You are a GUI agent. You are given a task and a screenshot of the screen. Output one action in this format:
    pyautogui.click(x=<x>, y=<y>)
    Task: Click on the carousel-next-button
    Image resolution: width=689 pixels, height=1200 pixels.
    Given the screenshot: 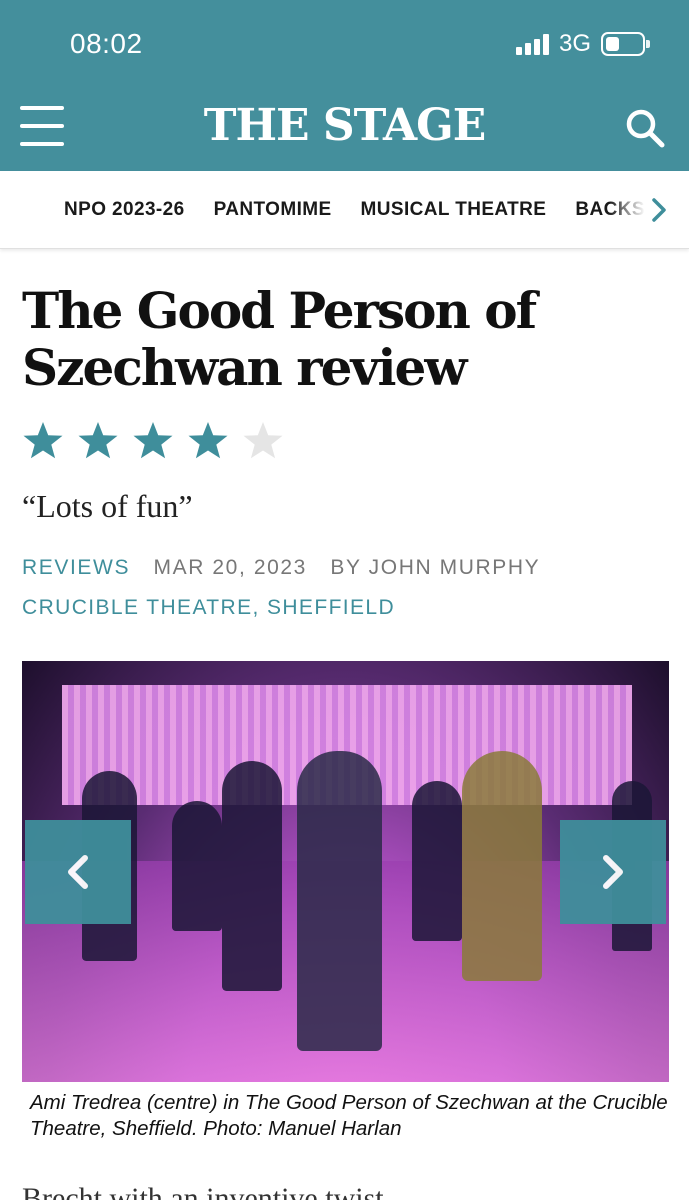 What is the action you would take?
    pyautogui.click(x=613, y=872)
    